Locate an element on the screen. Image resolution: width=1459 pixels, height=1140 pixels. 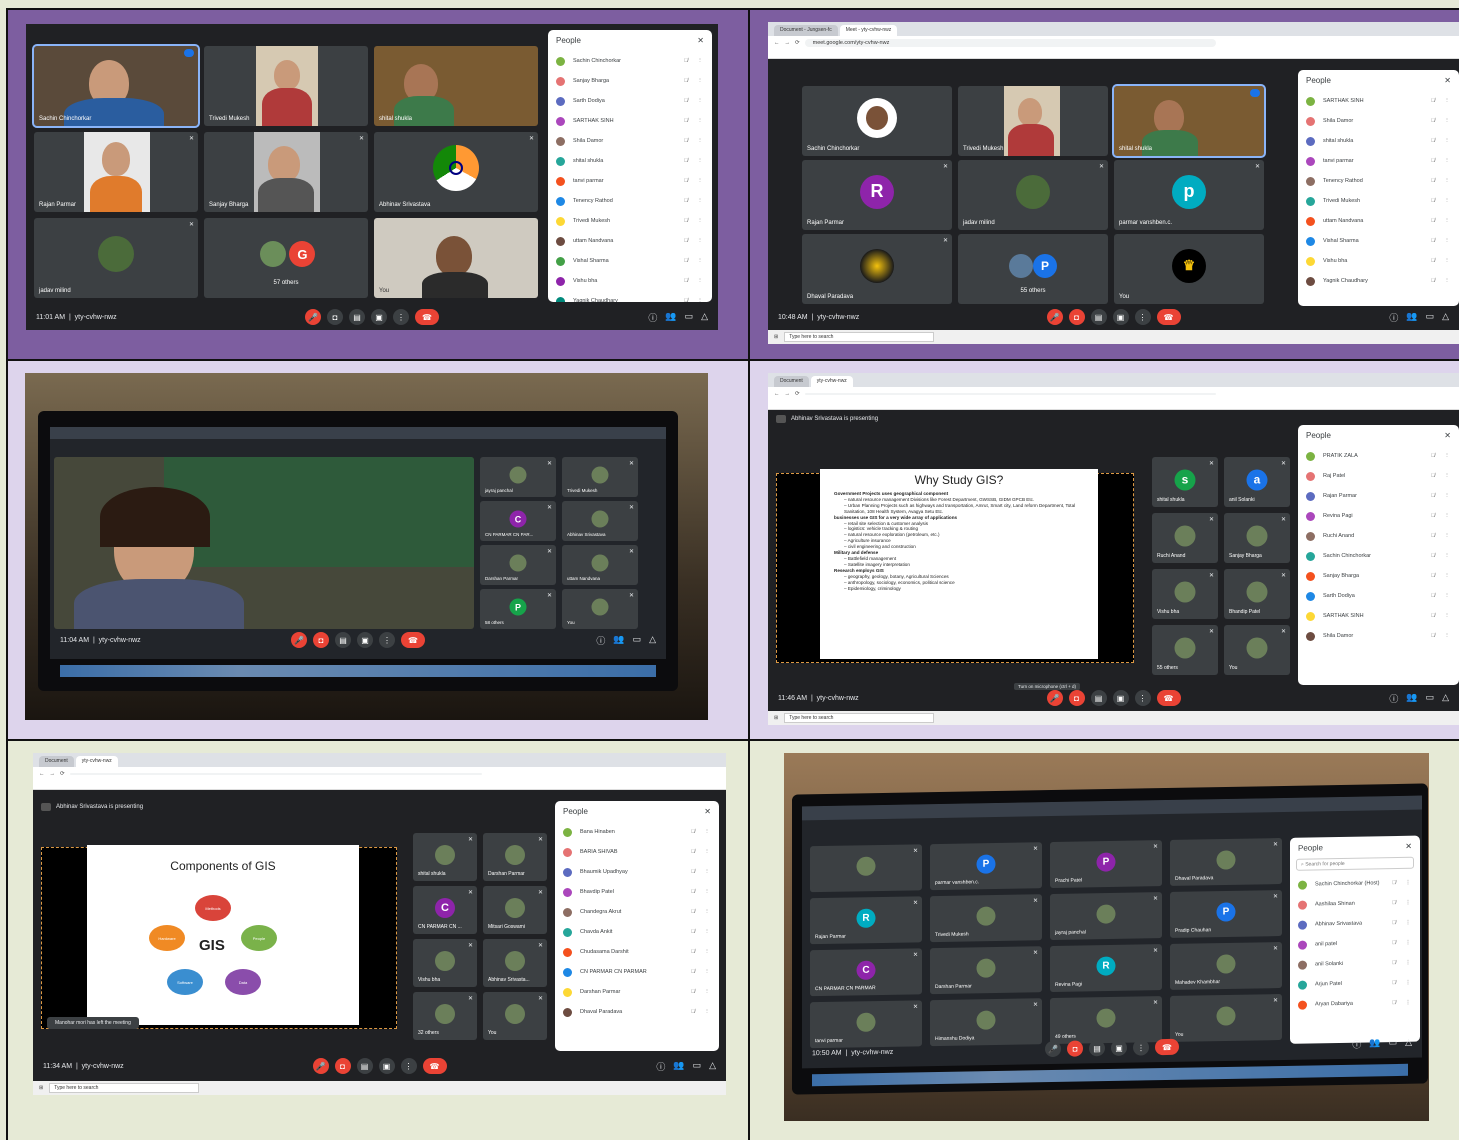
participant-tile: ✕ Vishu bha is located at coordinates (1185, 594).